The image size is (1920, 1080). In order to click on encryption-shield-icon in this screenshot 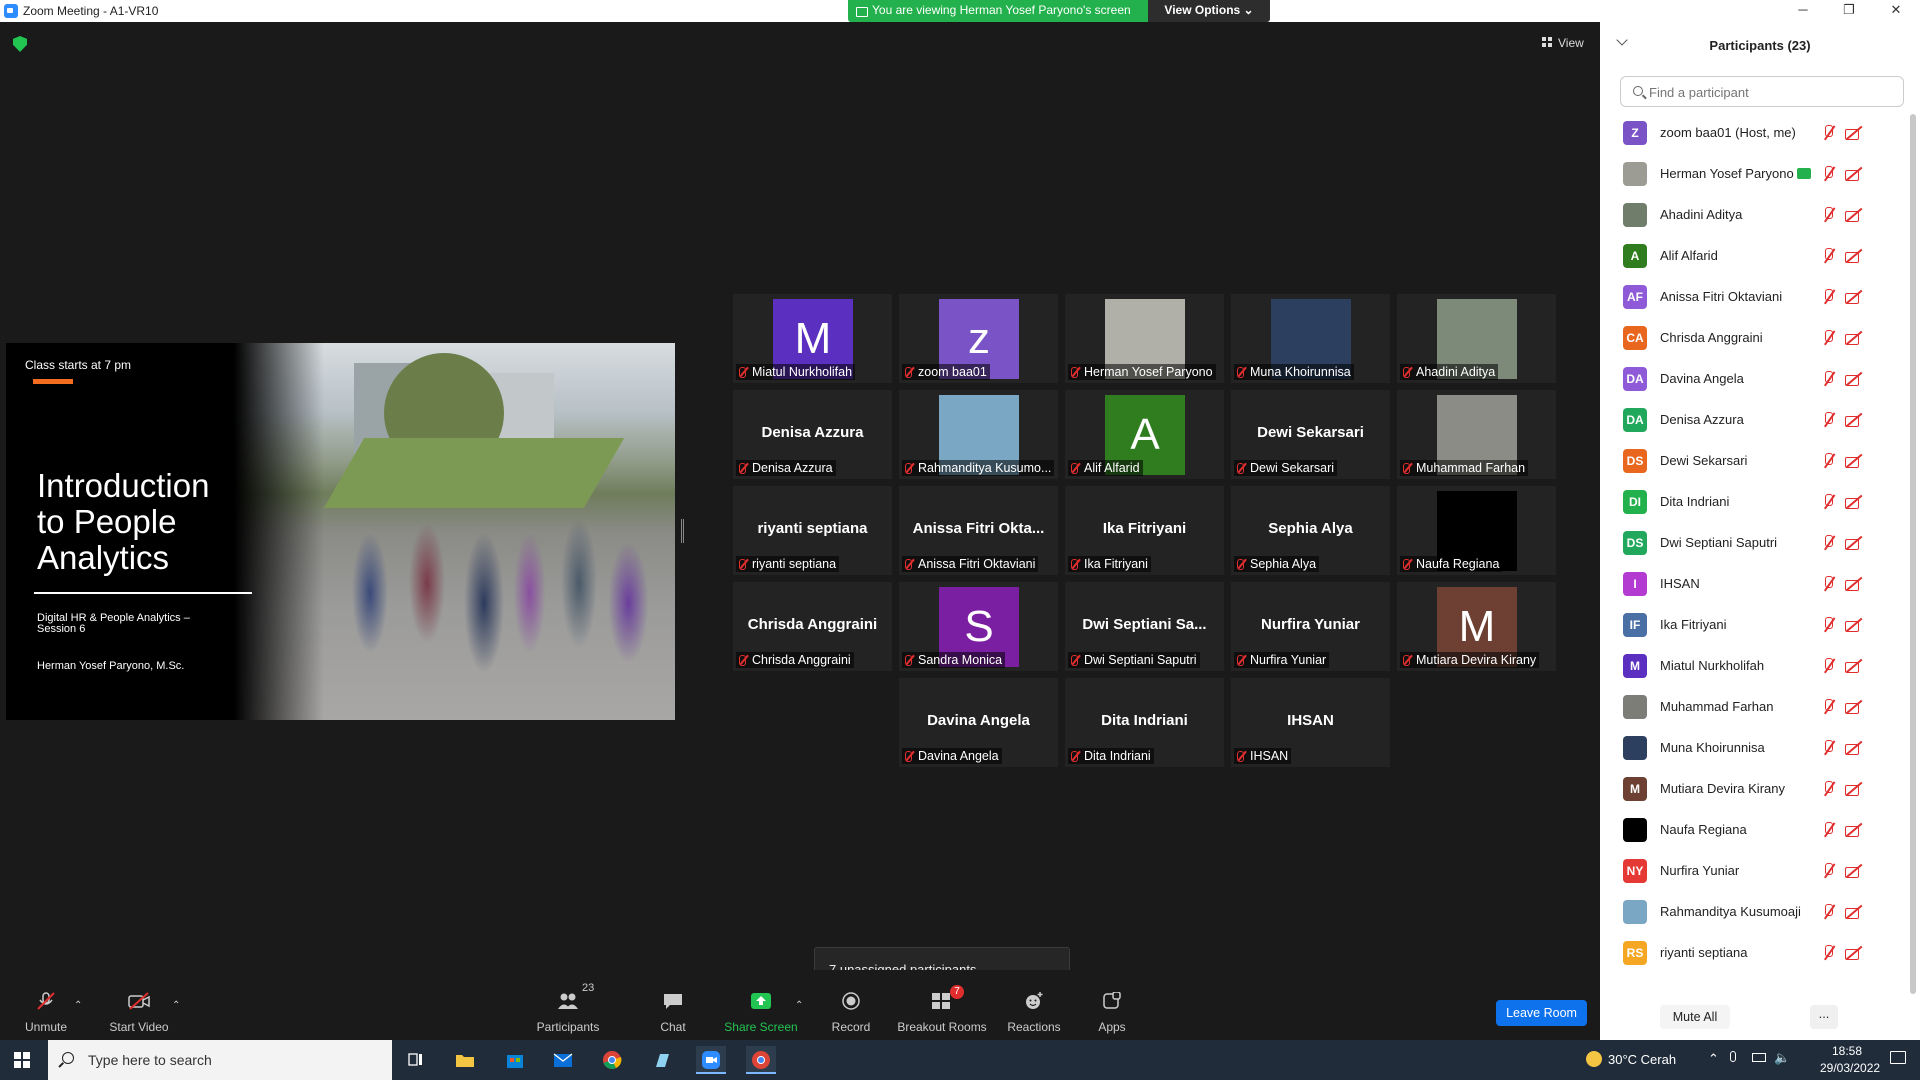, I will do `click(20, 44)`.